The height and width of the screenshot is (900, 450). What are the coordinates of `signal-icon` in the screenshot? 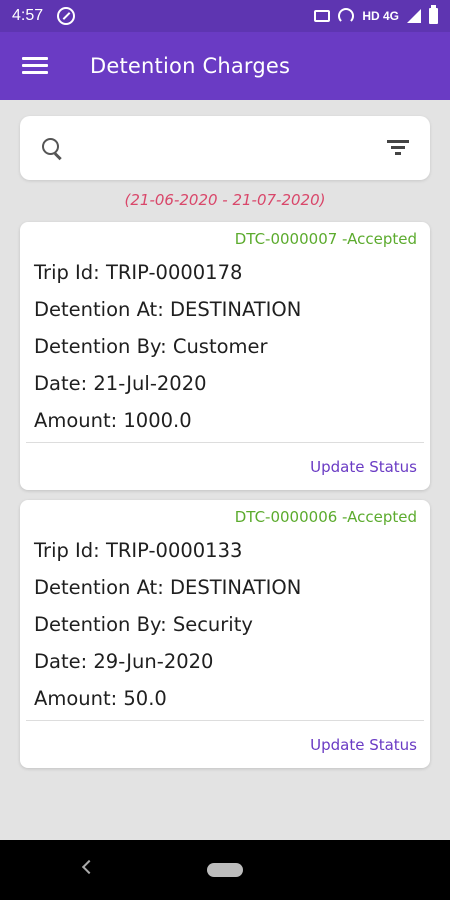 It's located at (414, 16).